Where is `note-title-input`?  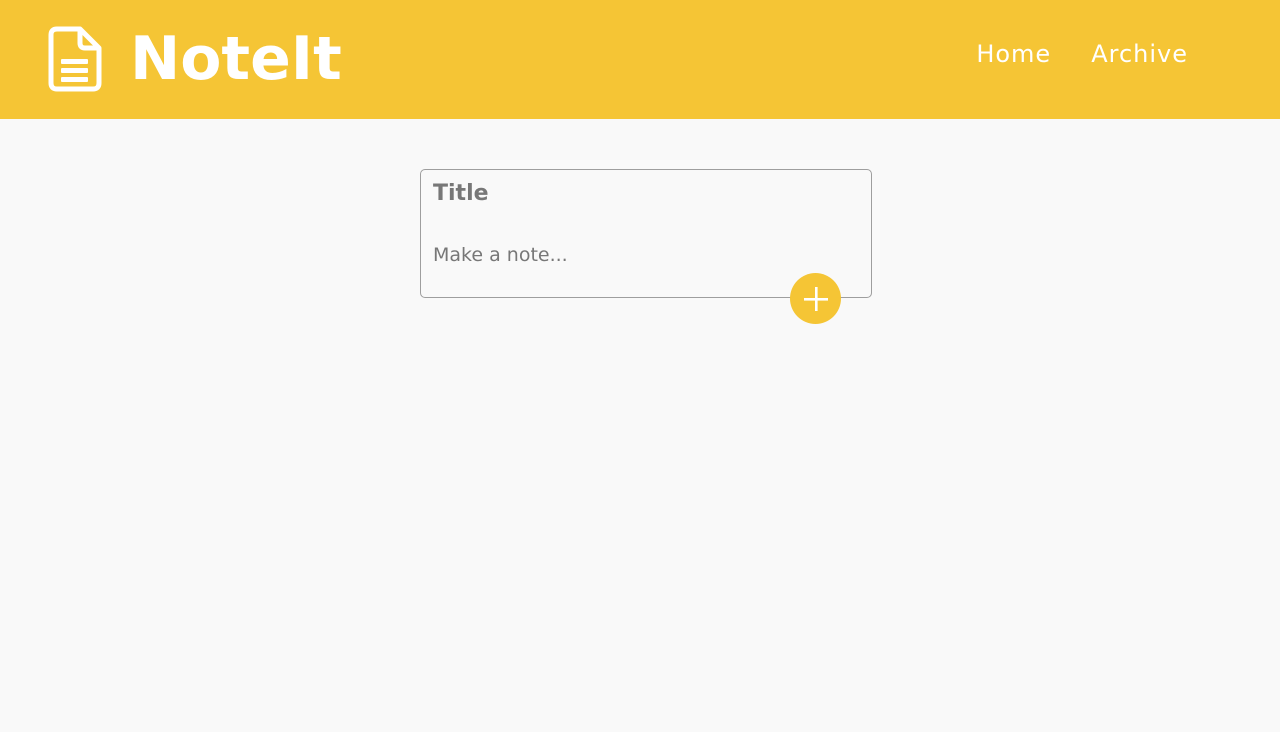 note-title-input is located at coordinates (643, 193).